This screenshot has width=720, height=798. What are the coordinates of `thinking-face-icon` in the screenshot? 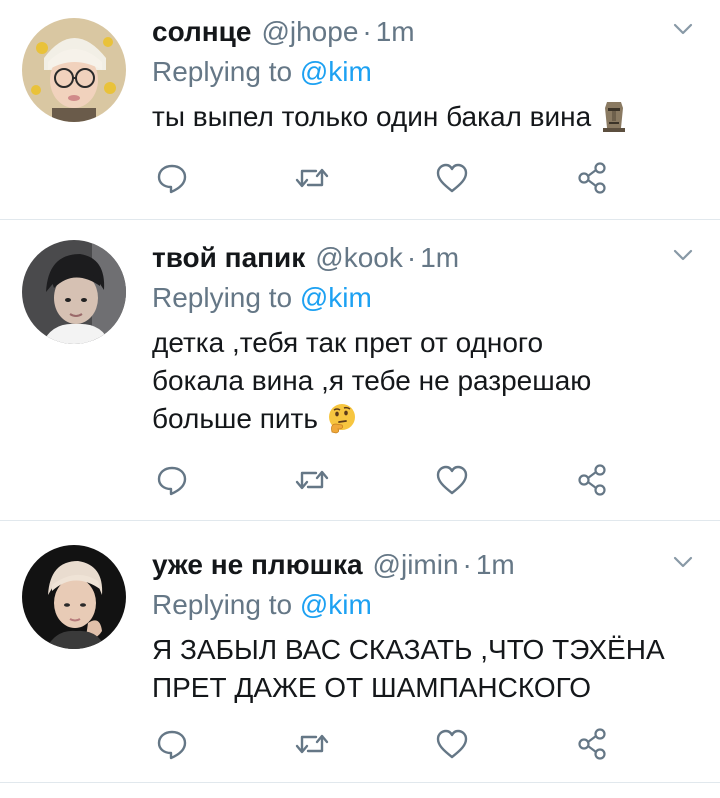 It's located at (341, 419).